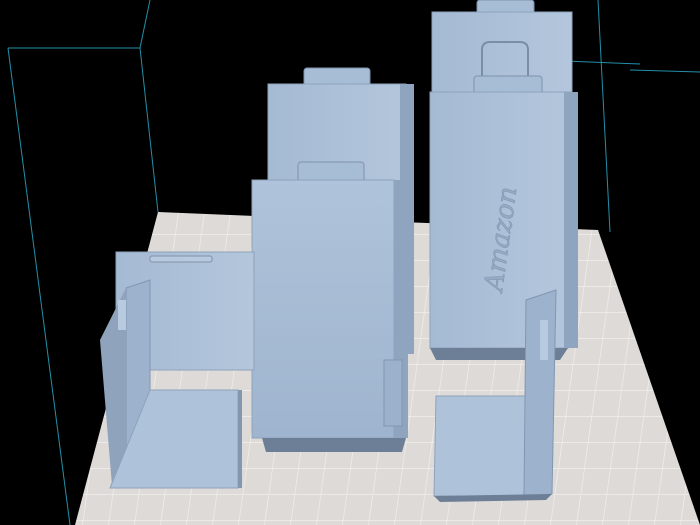  What do you see at coordinates (177, 370) in the screenshot?
I see `front-left-bracket-part` at bounding box center [177, 370].